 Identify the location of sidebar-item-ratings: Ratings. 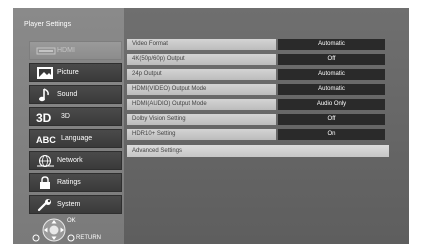
(75, 182).